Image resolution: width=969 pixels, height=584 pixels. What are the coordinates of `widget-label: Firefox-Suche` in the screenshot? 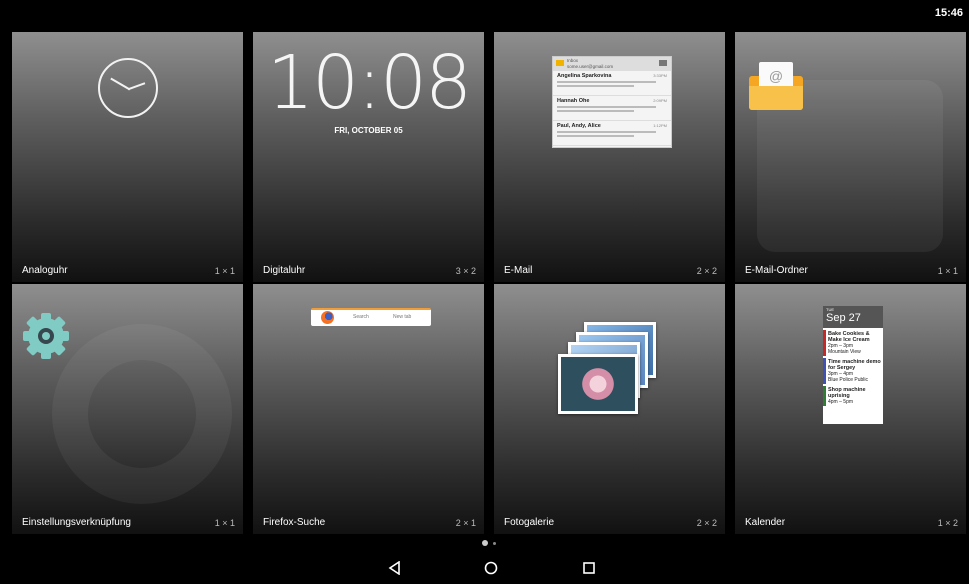 It's located at (294, 522).